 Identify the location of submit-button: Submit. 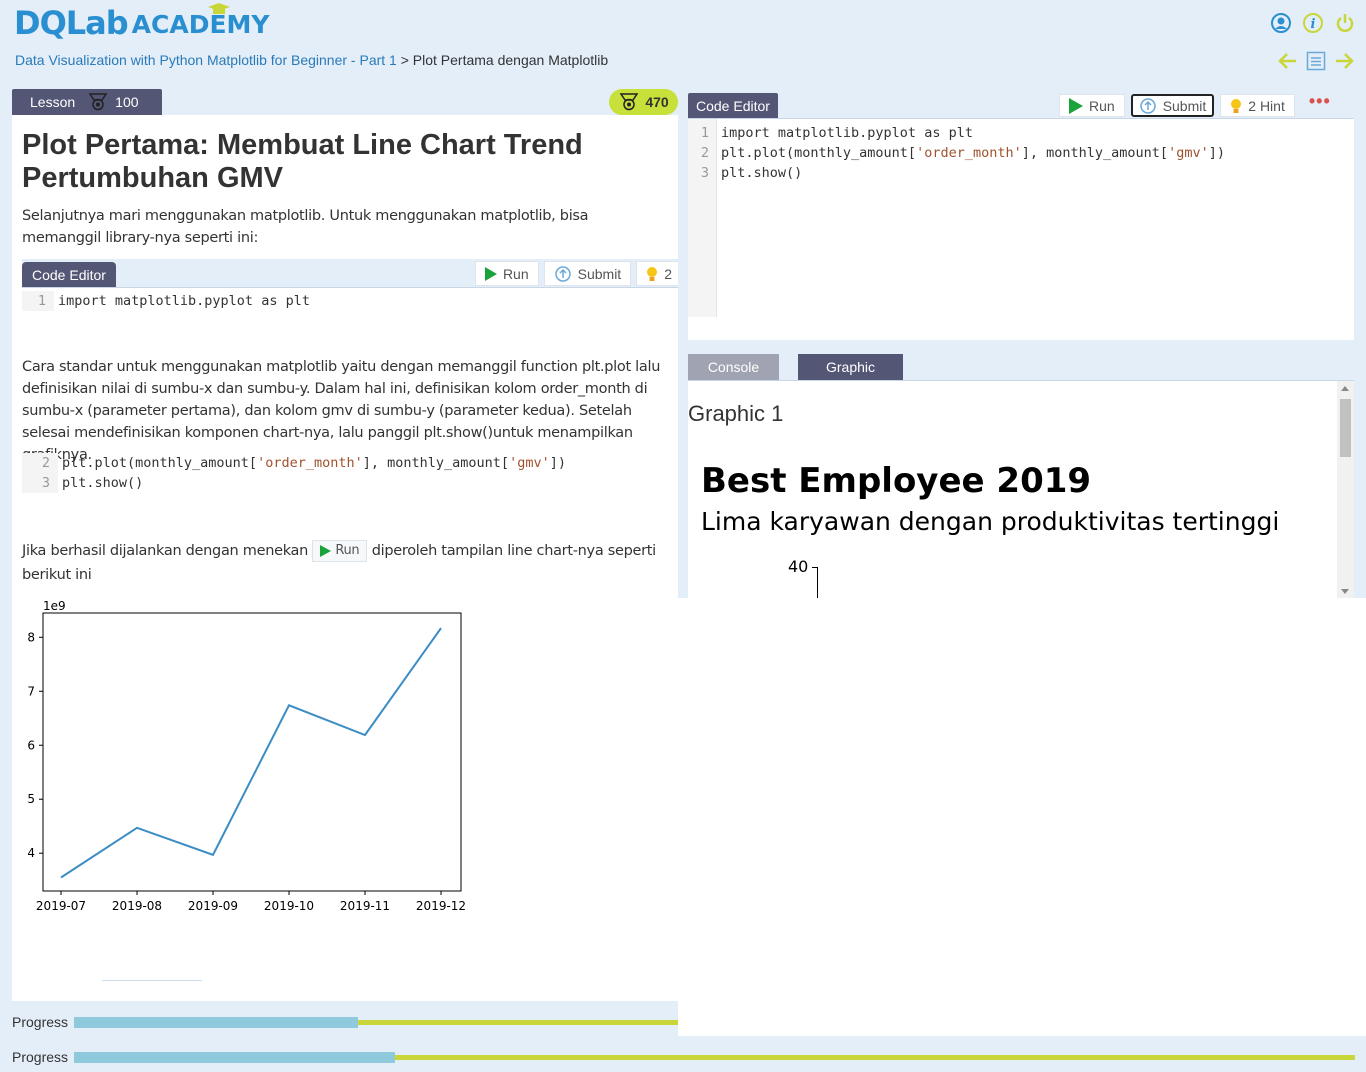
(1172, 105).